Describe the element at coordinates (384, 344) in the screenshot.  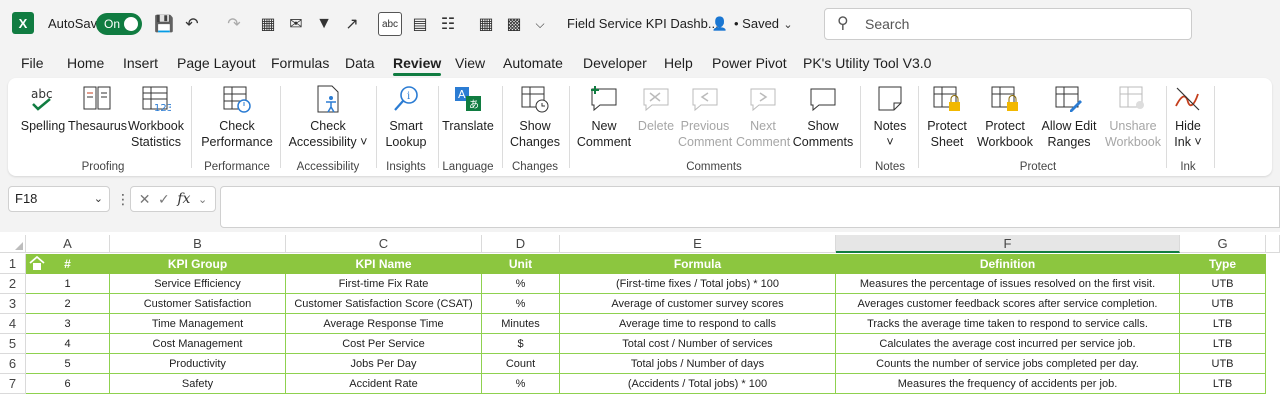
I see `cell-kpi-name: Cost Per Service` at that location.